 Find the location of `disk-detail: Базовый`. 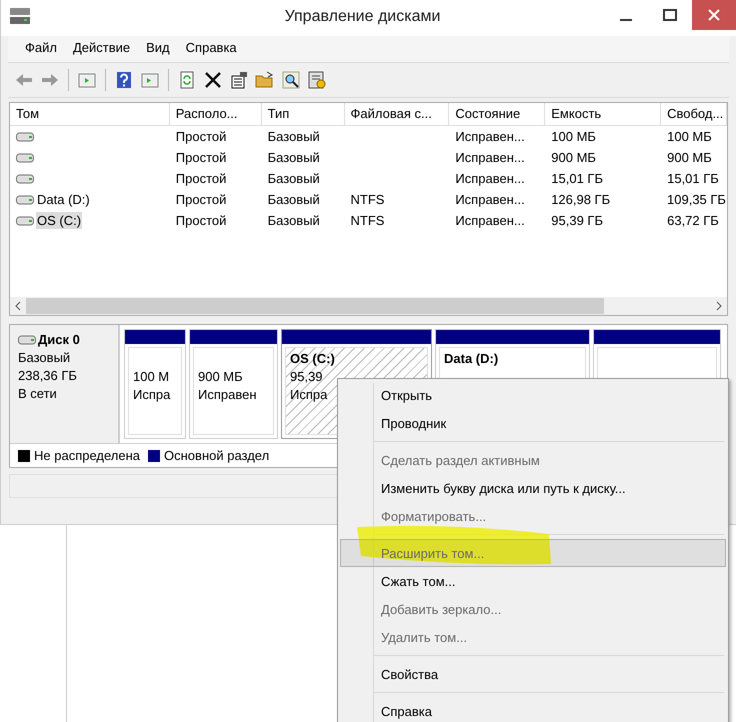

disk-detail: Базовый is located at coordinates (45, 358).